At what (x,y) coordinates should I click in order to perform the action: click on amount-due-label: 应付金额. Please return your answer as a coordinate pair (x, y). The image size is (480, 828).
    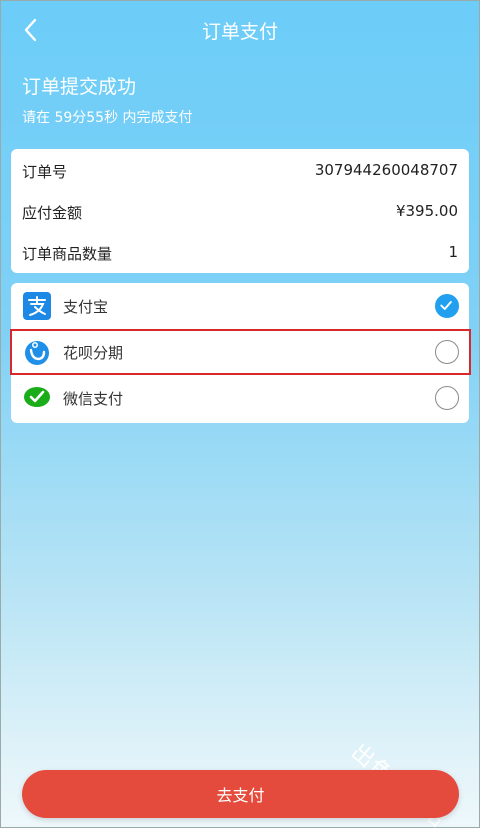
    Looking at the image, I should click on (52, 213).